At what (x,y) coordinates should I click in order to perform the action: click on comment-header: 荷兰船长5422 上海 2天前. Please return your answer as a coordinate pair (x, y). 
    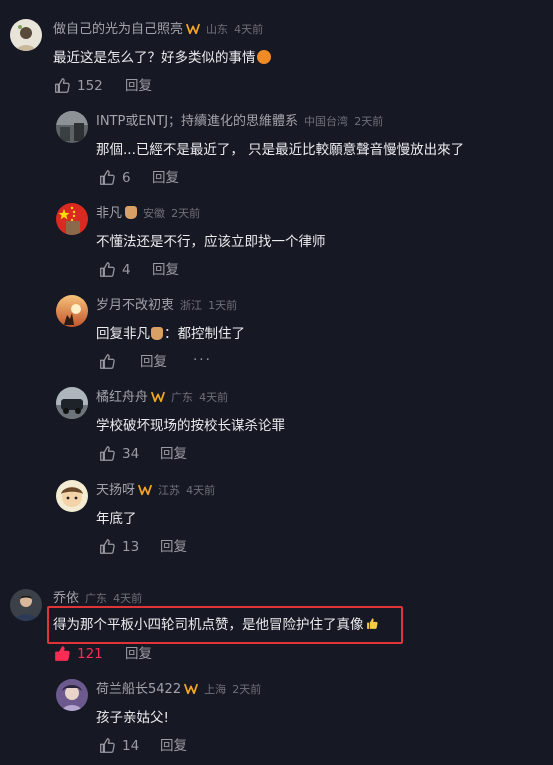
    Looking at the image, I should click on (178, 690).